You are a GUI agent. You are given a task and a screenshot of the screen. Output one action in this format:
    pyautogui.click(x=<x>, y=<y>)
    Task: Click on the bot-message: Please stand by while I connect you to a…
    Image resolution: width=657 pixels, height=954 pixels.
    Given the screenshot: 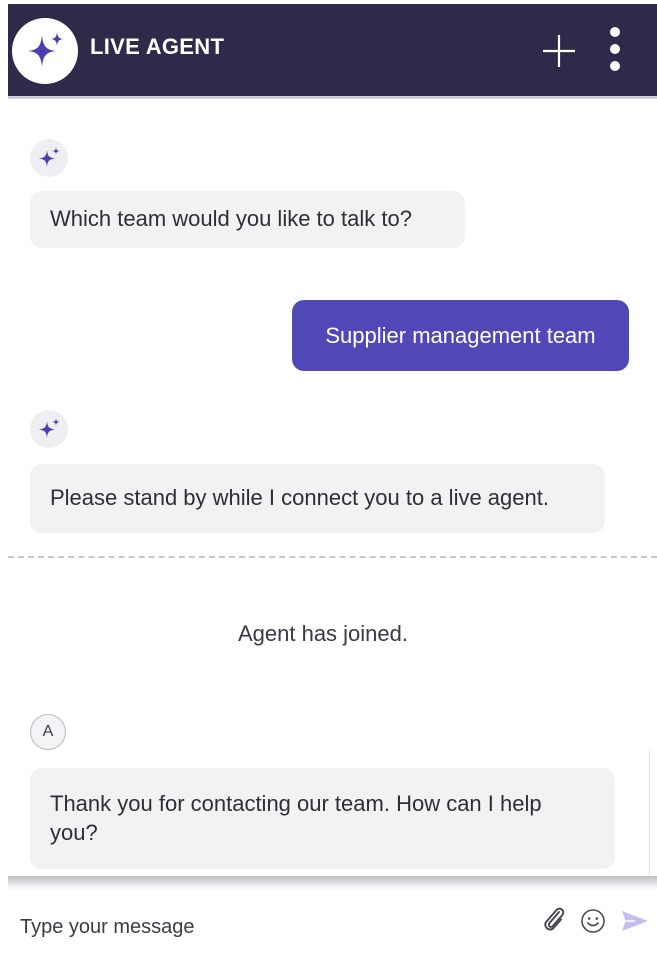 What is the action you would take?
    pyautogui.click(x=317, y=498)
    